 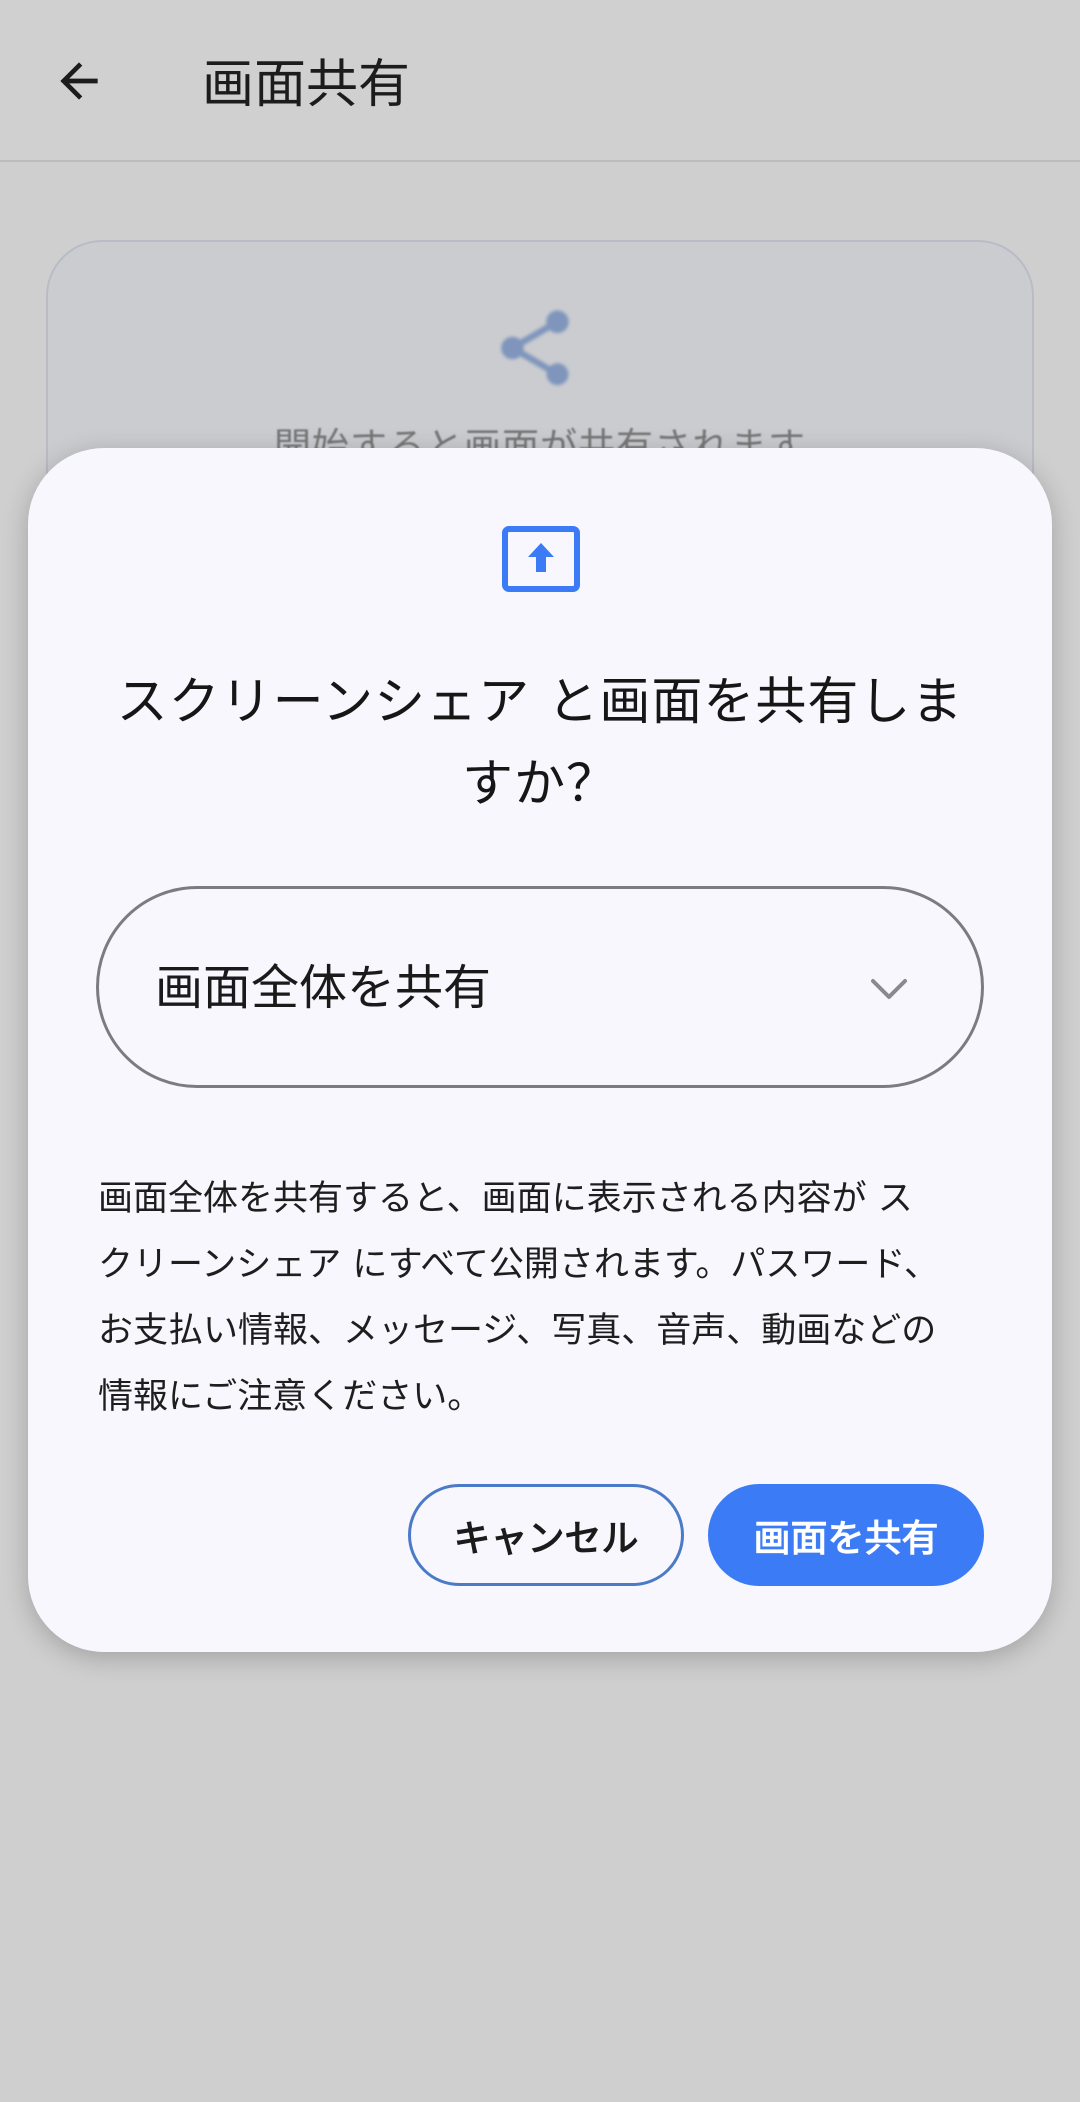 I want to click on app-bar: 画面共有, so click(x=540, y=81).